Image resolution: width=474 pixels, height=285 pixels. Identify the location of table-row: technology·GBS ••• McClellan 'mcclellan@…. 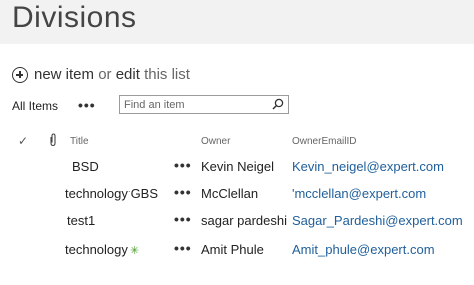
(237, 194).